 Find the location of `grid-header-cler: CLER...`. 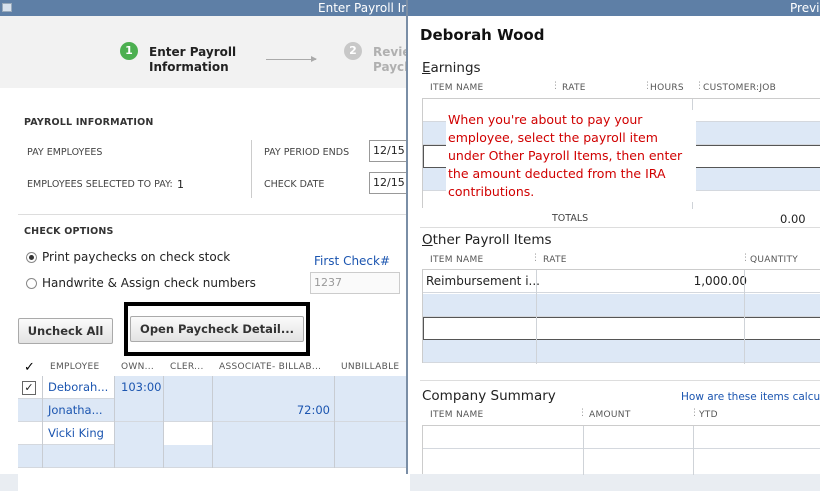

grid-header-cler: CLER... is located at coordinates (187, 367).